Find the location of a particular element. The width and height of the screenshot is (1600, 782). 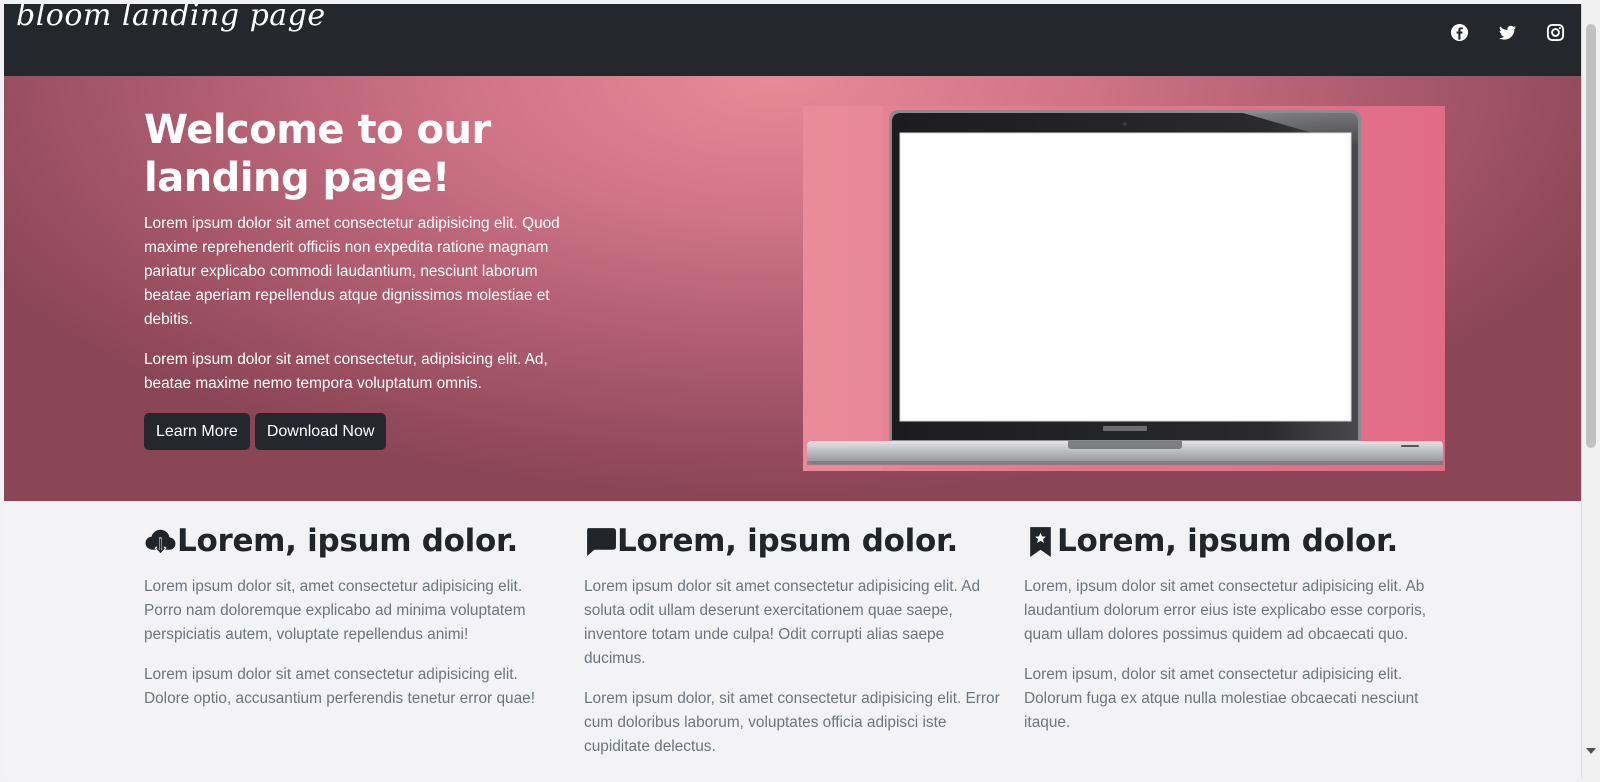

facebook-icon is located at coordinates (1459, 32).